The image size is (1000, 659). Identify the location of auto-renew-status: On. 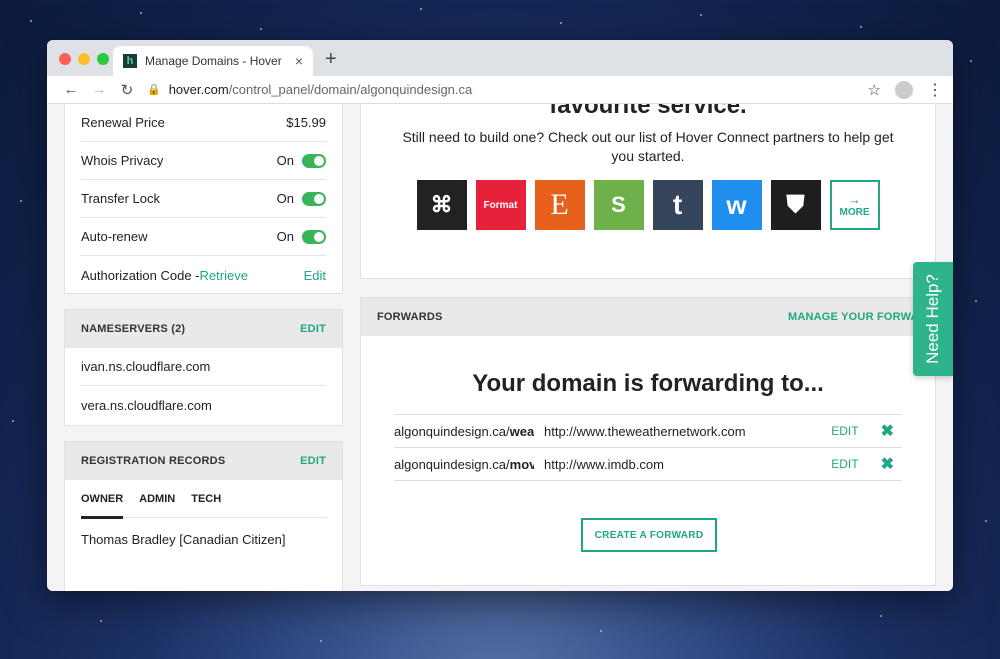
(285, 236).